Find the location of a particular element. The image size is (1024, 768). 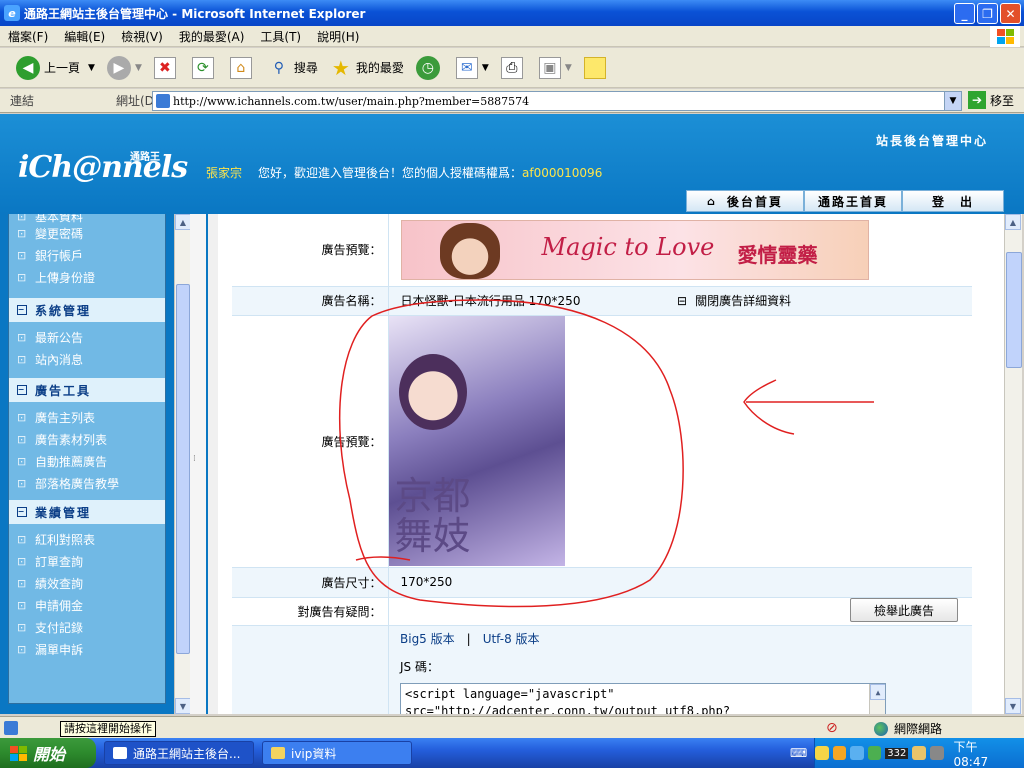

sidebar-item-ad-materials: 廣告素材列表 is located at coordinates (87, 439).